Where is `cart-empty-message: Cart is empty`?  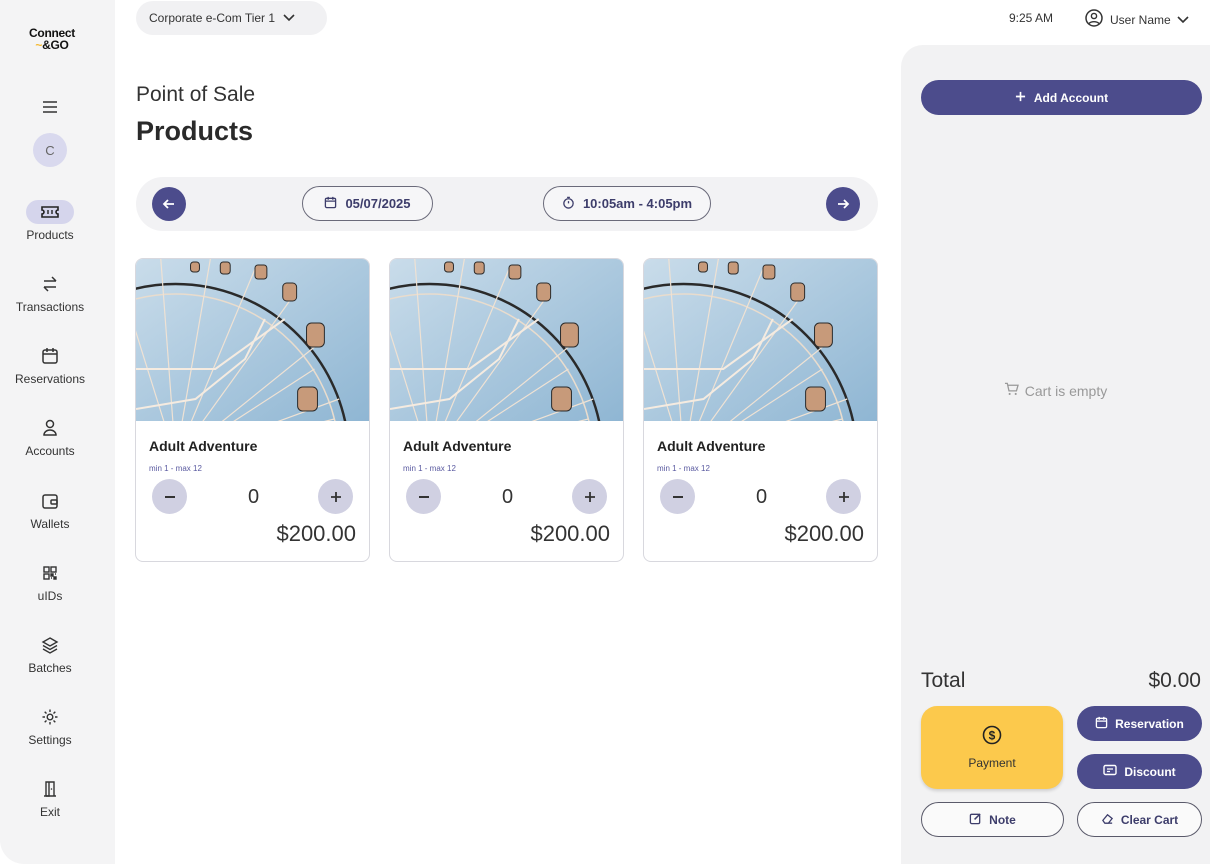 cart-empty-message: Cart is empty is located at coordinates (1055, 390).